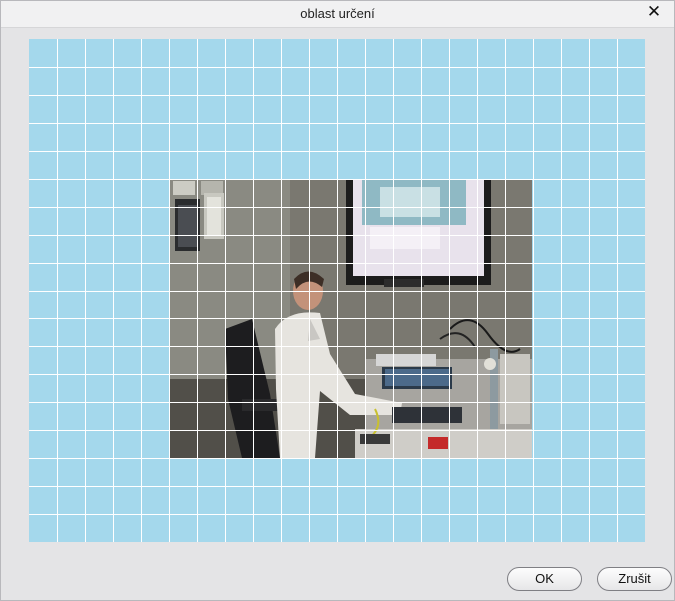 The width and height of the screenshot is (675, 601). Describe the element at coordinates (544, 579) in the screenshot. I see `ok-button: OK` at that location.